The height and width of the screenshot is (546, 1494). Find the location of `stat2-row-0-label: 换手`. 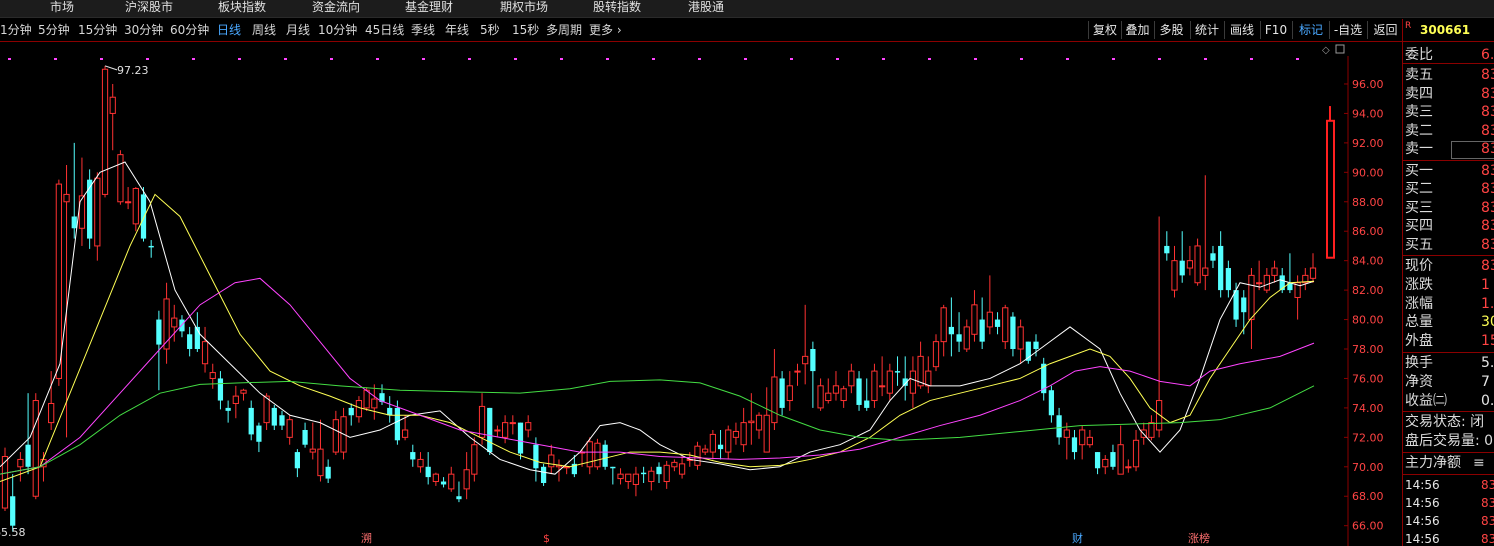

stat2-row-0-label: 换手 is located at coordinates (1419, 363).